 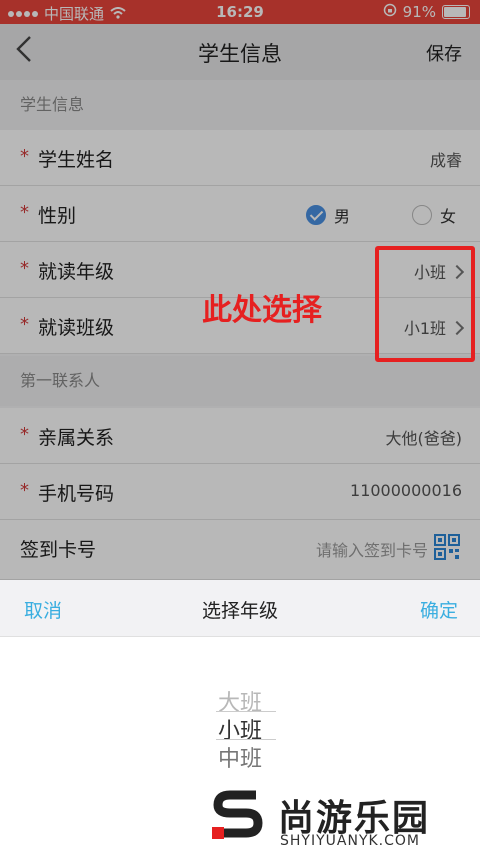 What do you see at coordinates (262, 310) in the screenshot?
I see `annotation-label: 此处选择` at bounding box center [262, 310].